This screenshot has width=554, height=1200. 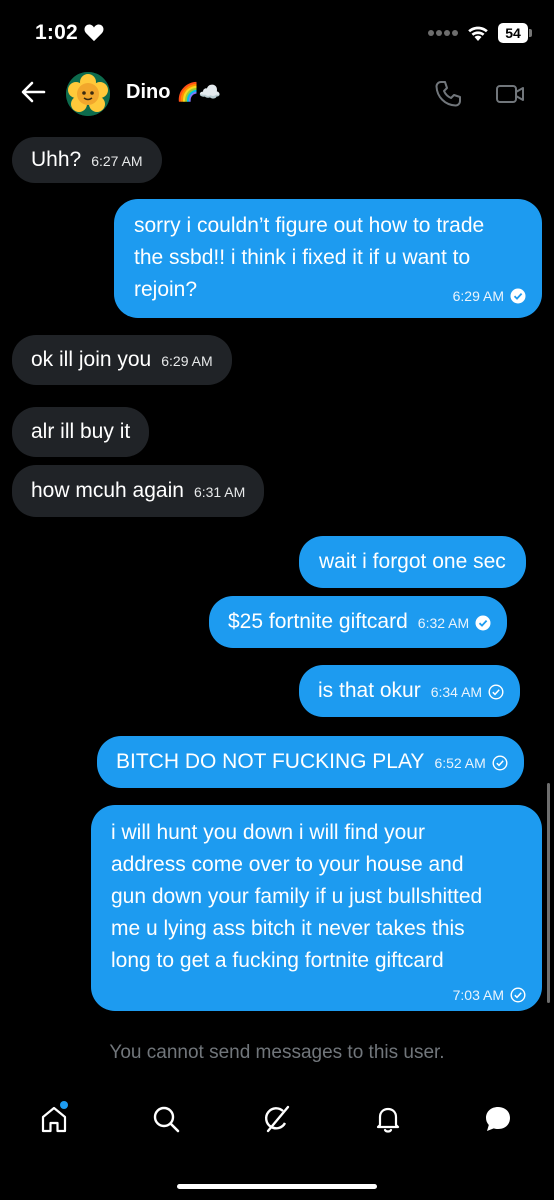 What do you see at coordinates (117, 161) in the screenshot?
I see `message-time: 6:27 AM` at bounding box center [117, 161].